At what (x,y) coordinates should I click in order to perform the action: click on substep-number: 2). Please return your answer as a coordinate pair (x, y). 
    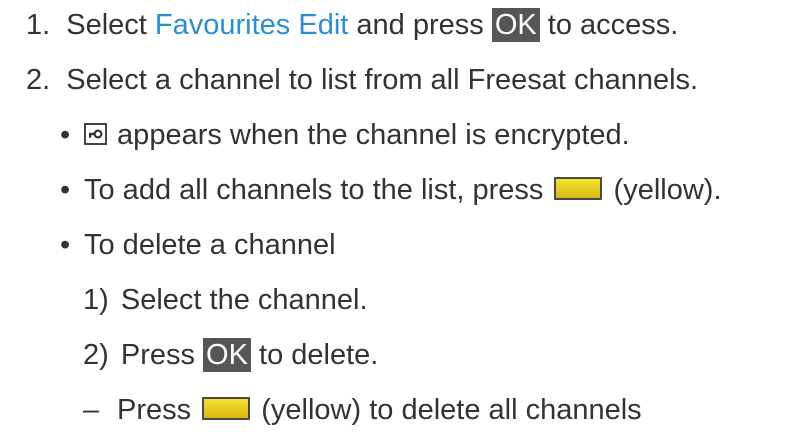
    Looking at the image, I should click on (96, 355).